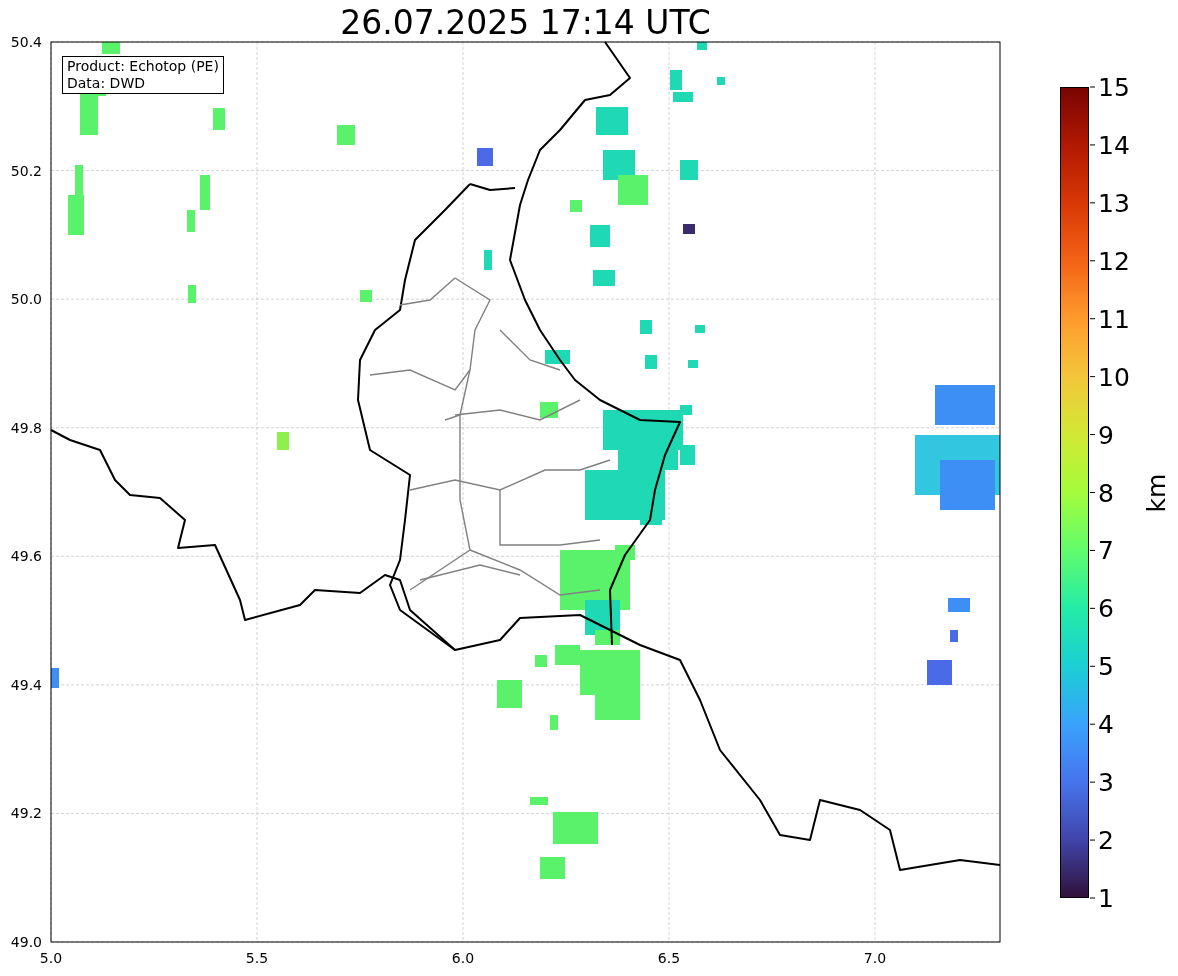 The width and height of the screenshot is (1178, 976). What do you see at coordinates (26, 299) in the screenshot?
I see `y-tick-label: 50.0` at bounding box center [26, 299].